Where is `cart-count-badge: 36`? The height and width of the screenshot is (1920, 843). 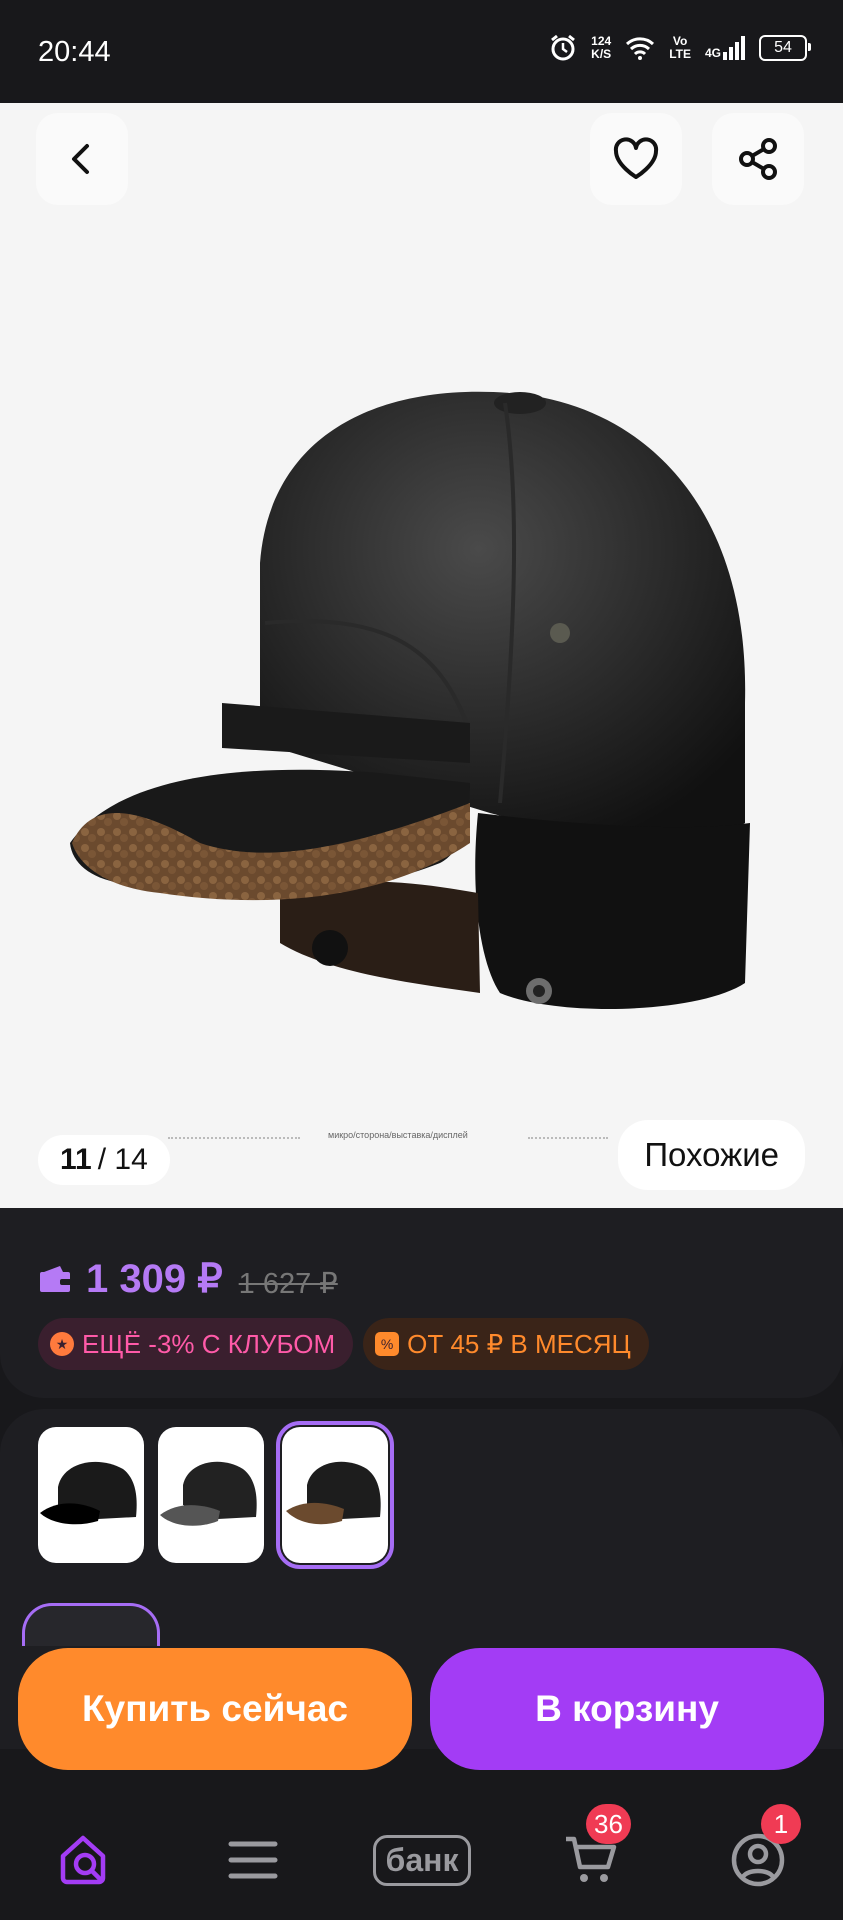 cart-count-badge: 36 is located at coordinates (608, 1824).